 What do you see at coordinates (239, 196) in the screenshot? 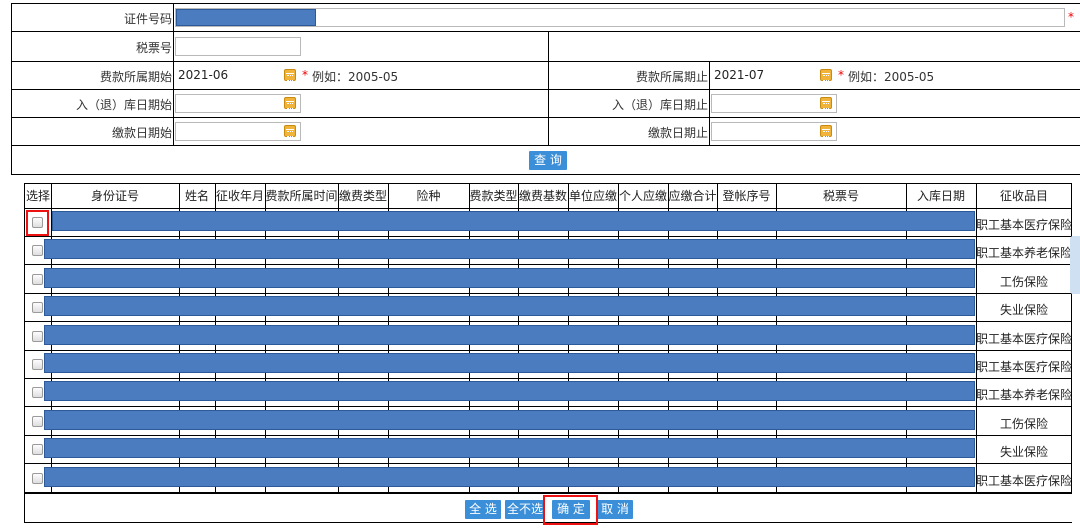
I see `column-header: 征收年月` at bounding box center [239, 196].